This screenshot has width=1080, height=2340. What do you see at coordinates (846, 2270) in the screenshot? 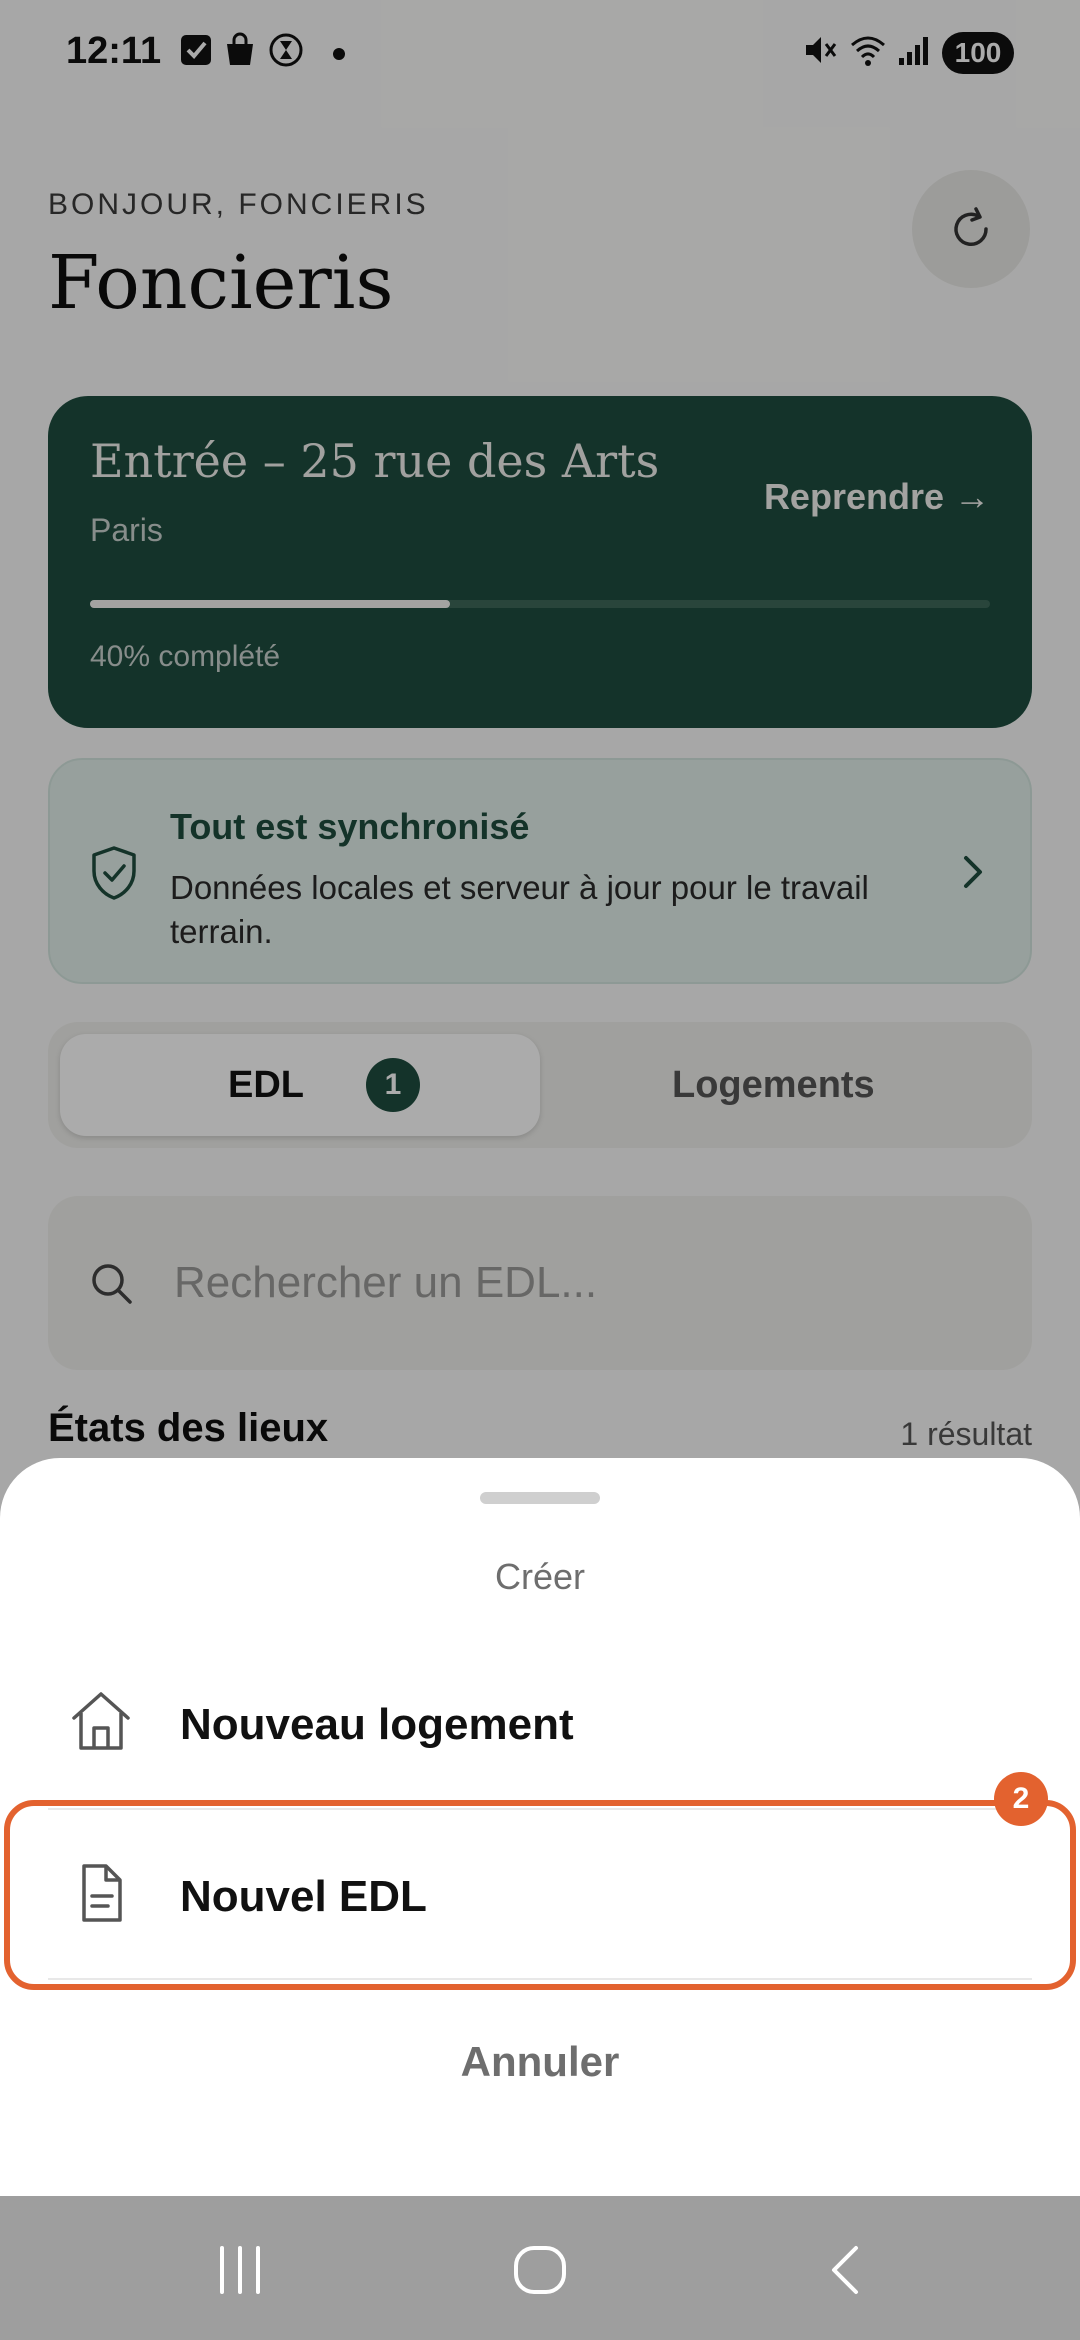
I see `back-icon` at bounding box center [846, 2270].